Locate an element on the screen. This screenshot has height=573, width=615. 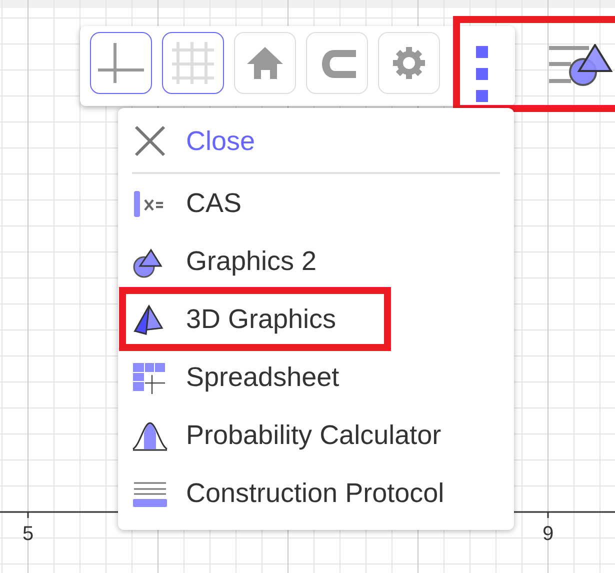
magnet-icon is located at coordinates (339, 64).